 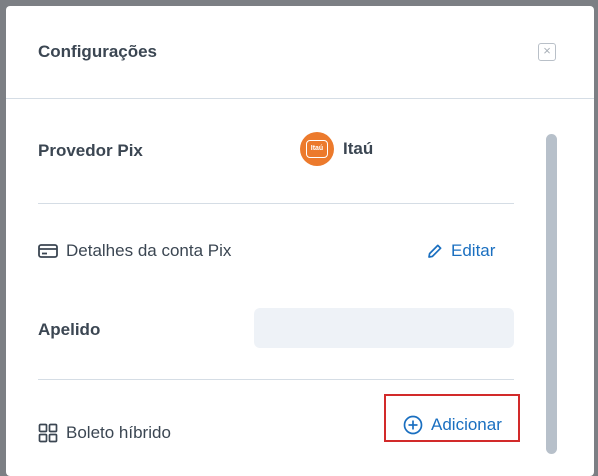 I want to click on nickname-input, so click(x=384, y=328).